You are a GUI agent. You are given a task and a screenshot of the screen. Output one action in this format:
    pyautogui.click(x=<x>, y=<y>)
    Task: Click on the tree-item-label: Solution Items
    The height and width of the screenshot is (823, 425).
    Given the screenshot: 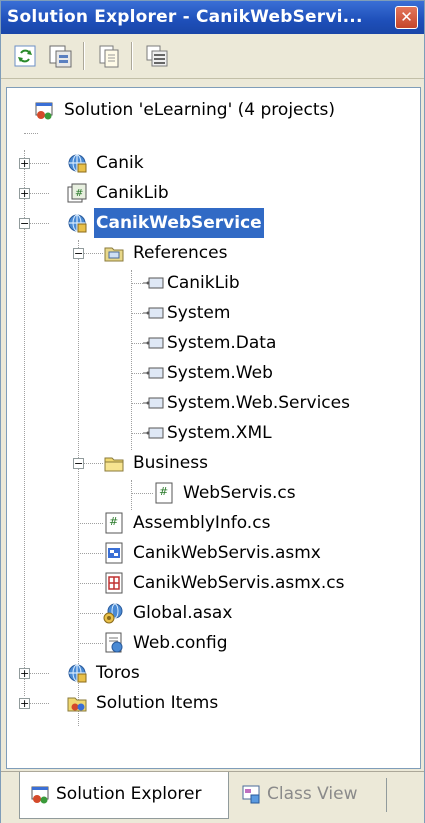 What is the action you would take?
    pyautogui.click(x=157, y=703)
    